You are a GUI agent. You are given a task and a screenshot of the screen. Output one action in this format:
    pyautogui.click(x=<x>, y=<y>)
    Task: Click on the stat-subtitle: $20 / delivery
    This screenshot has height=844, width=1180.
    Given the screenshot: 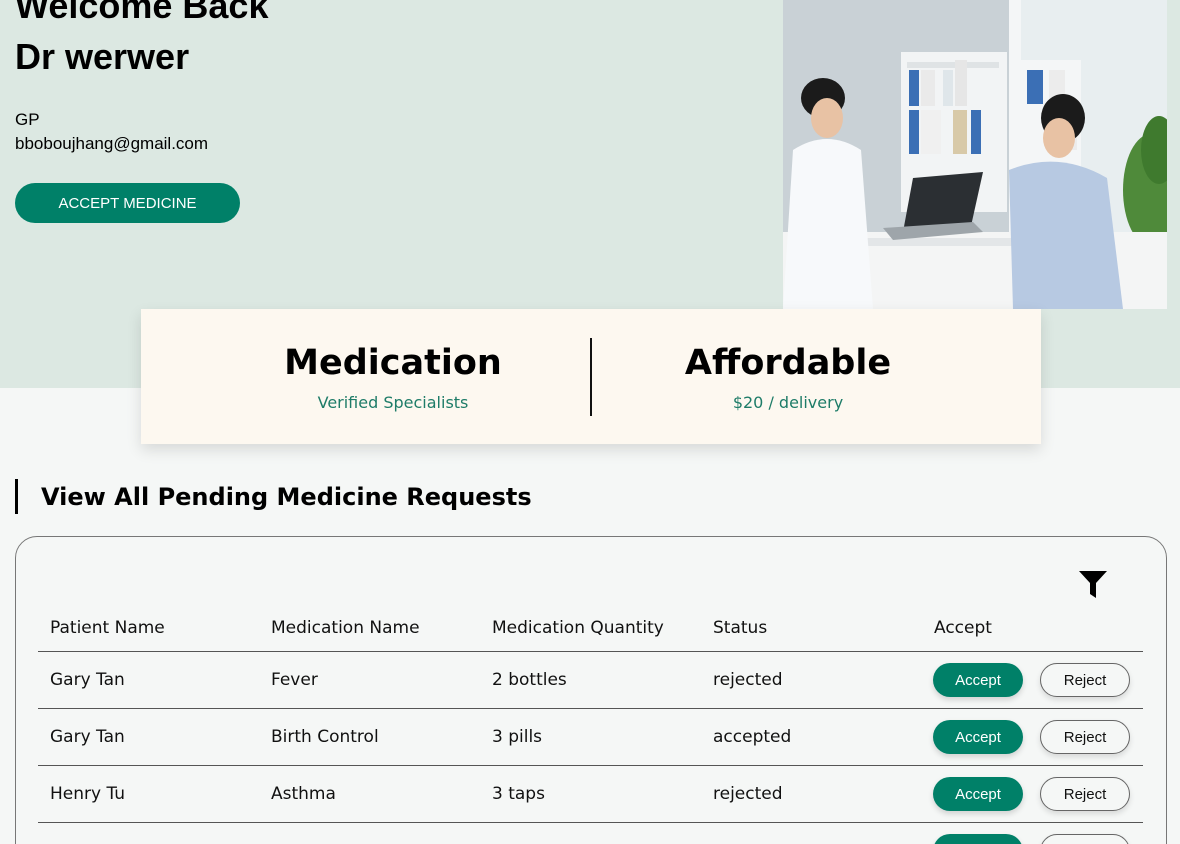 What is the action you would take?
    pyautogui.click(x=788, y=402)
    